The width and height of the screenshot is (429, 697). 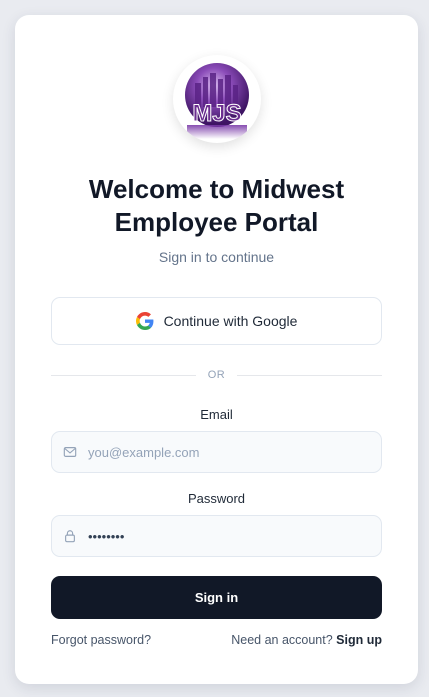 What do you see at coordinates (123, 375) in the screenshot?
I see `divider-line-left` at bounding box center [123, 375].